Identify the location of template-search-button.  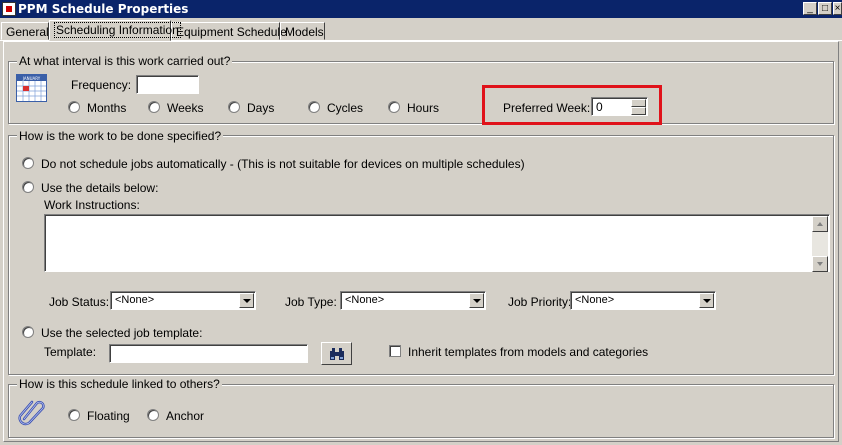
(336, 353).